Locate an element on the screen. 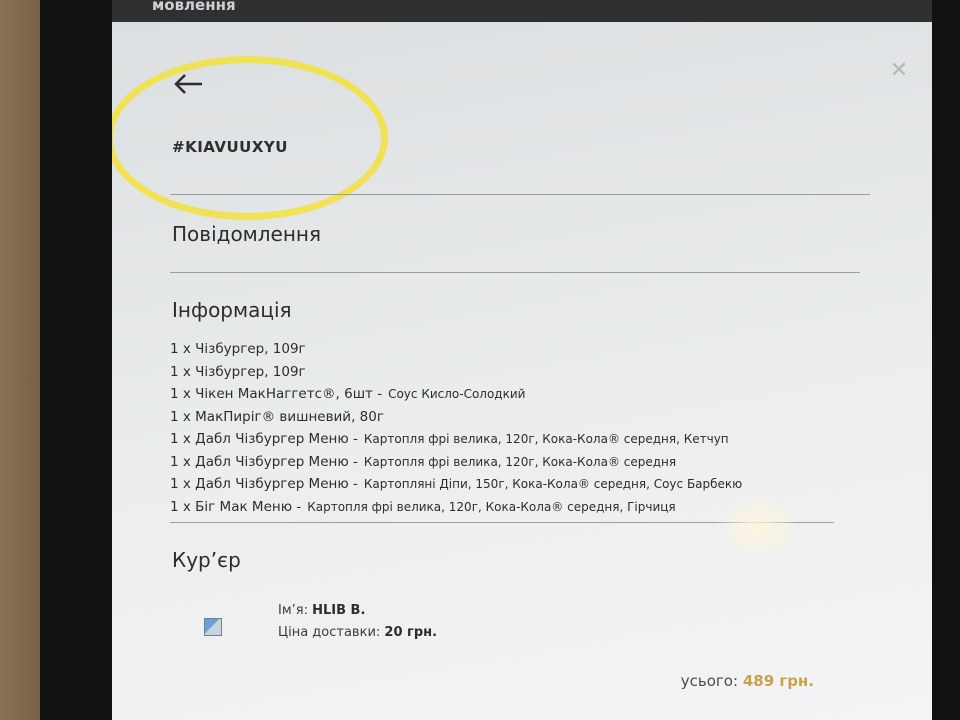  top-strip: мовлення is located at coordinates (522, 11).